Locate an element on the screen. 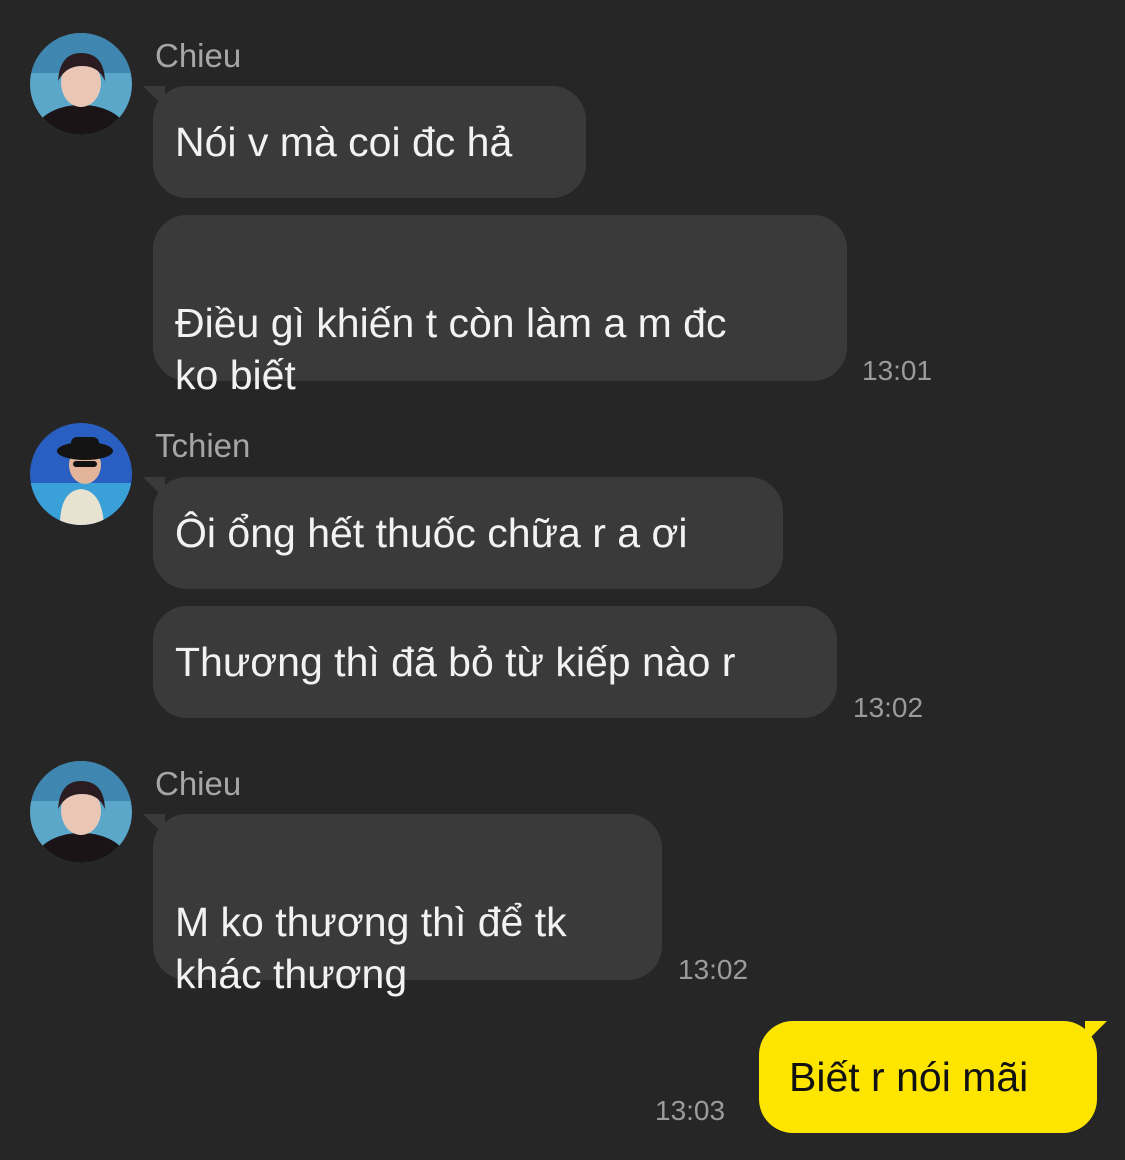 The width and height of the screenshot is (1125, 1160). profile-photo-tchien-icon is located at coordinates (81, 474).